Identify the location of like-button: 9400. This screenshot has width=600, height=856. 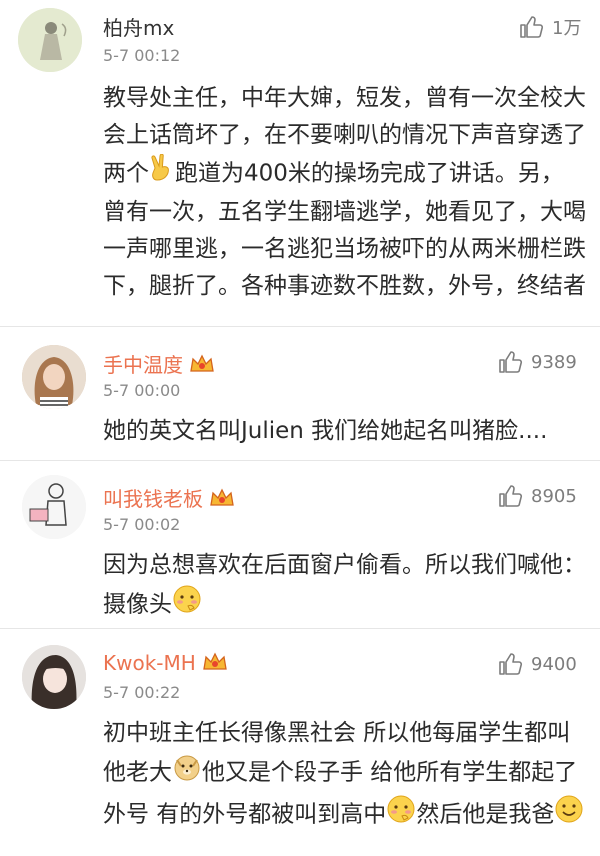
(537, 664).